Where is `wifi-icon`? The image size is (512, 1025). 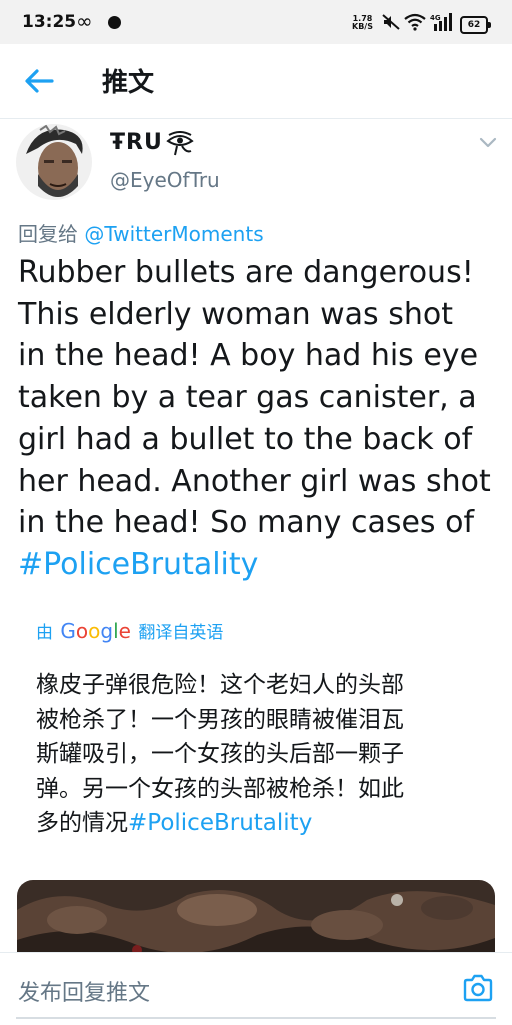 wifi-icon is located at coordinates (415, 22).